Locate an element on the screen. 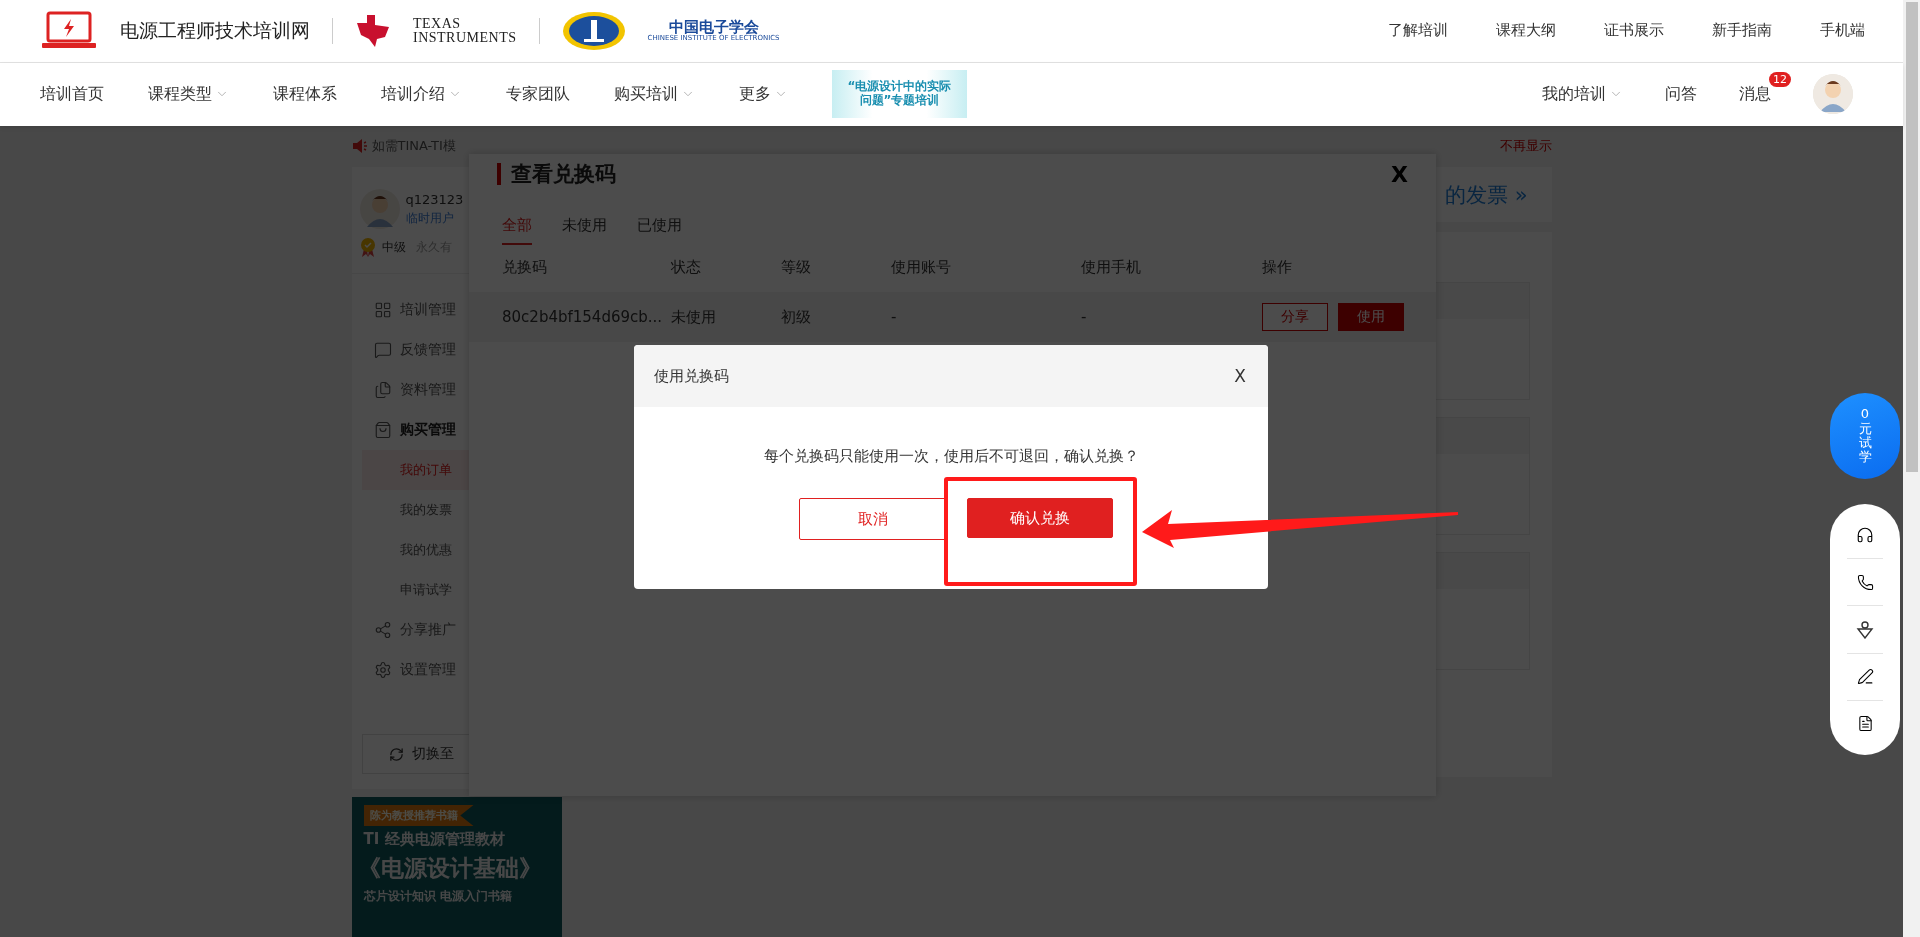 This screenshot has width=1920, height=937. scrollbar is located at coordinates (1911, 468).